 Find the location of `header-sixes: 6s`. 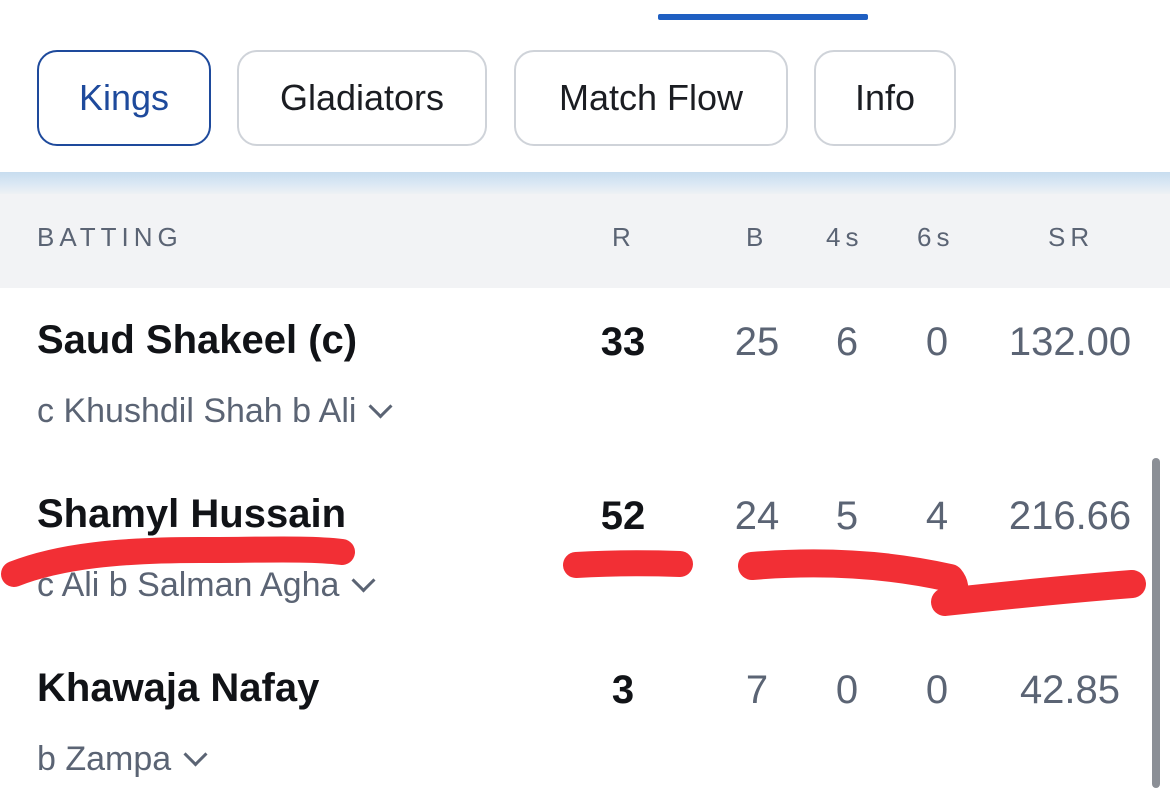

header-sixes: 6s is located at coordinates (936, 237).